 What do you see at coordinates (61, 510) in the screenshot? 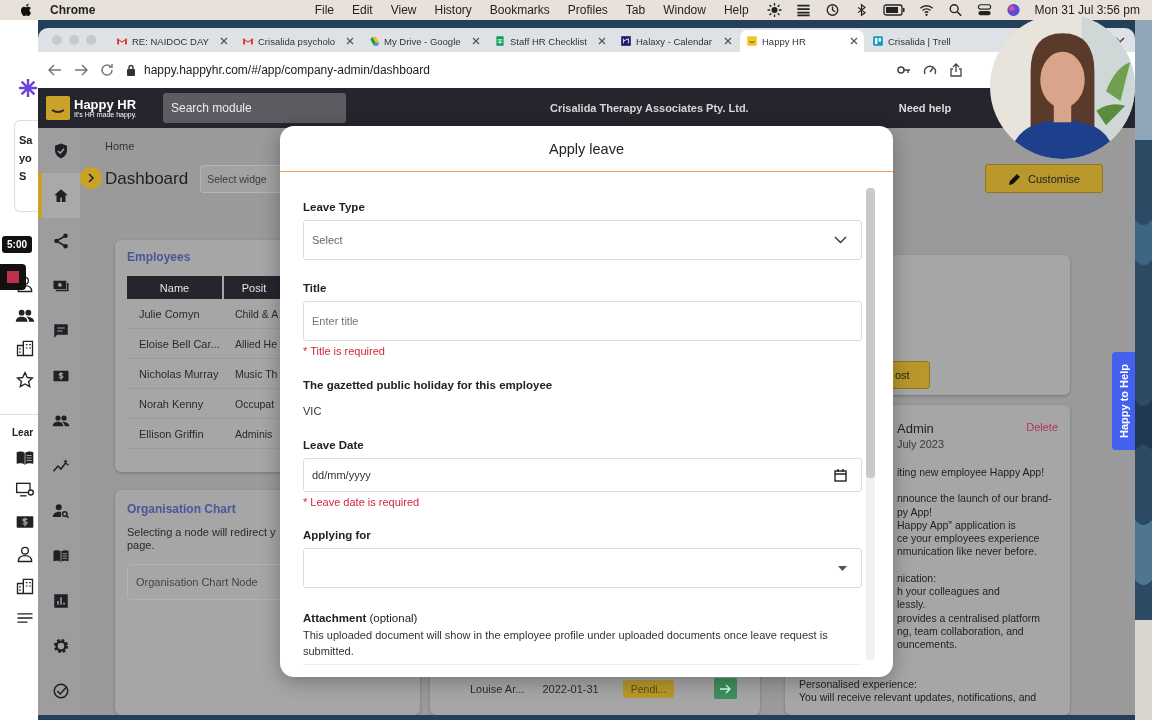
I see `person-search-icon` at bounding box center [61, 510].